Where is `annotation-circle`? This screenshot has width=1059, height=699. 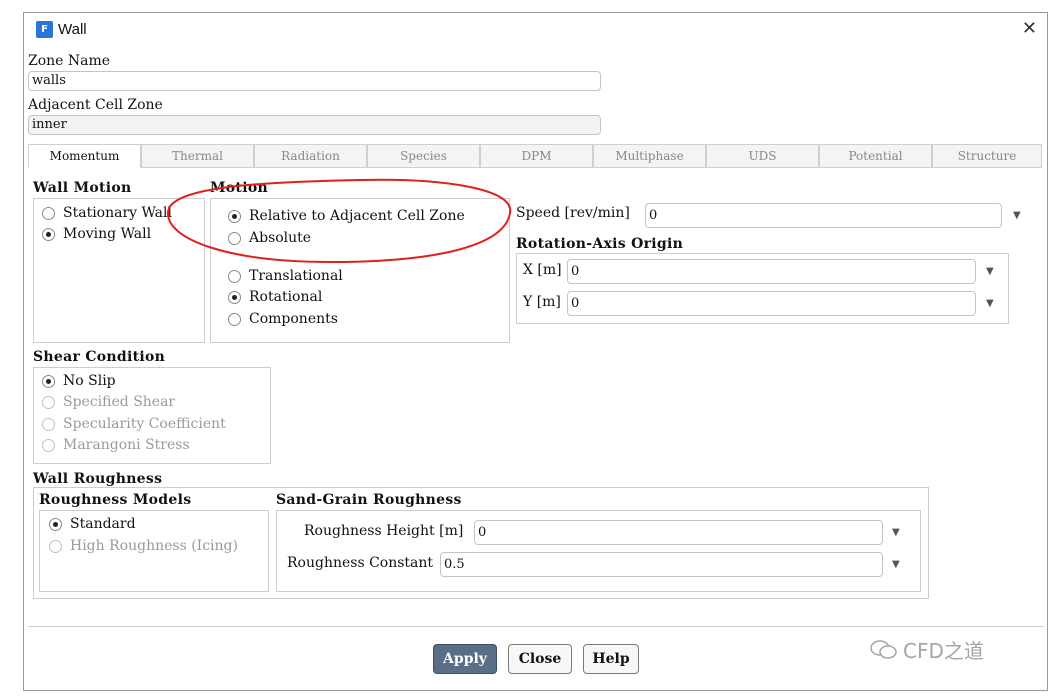 annotation-circle is located at coordinates (339, 221).